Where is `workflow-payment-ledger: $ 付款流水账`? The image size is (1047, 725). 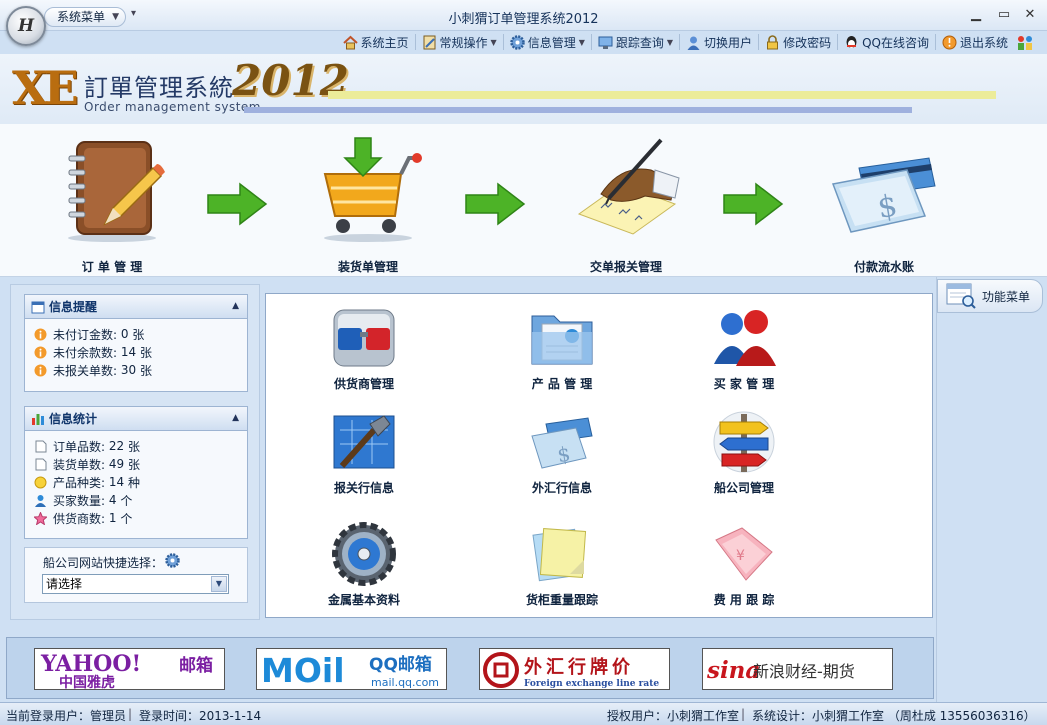
workflow-payment-ledger: $ 付款流水账 is located at coordinates (884, 199).